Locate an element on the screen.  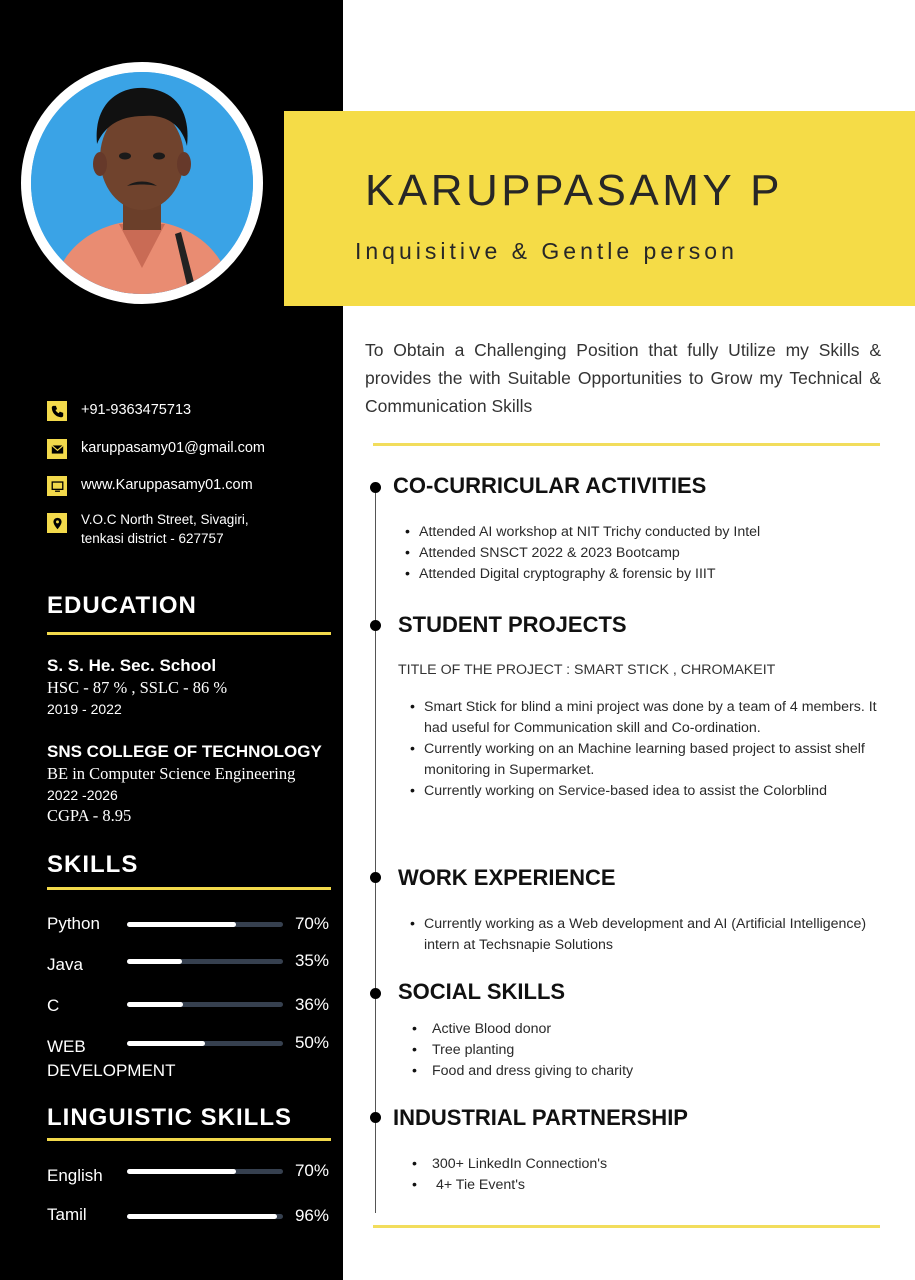
contact-phone: +91-9363475713 is located at coordinates (119, 411).